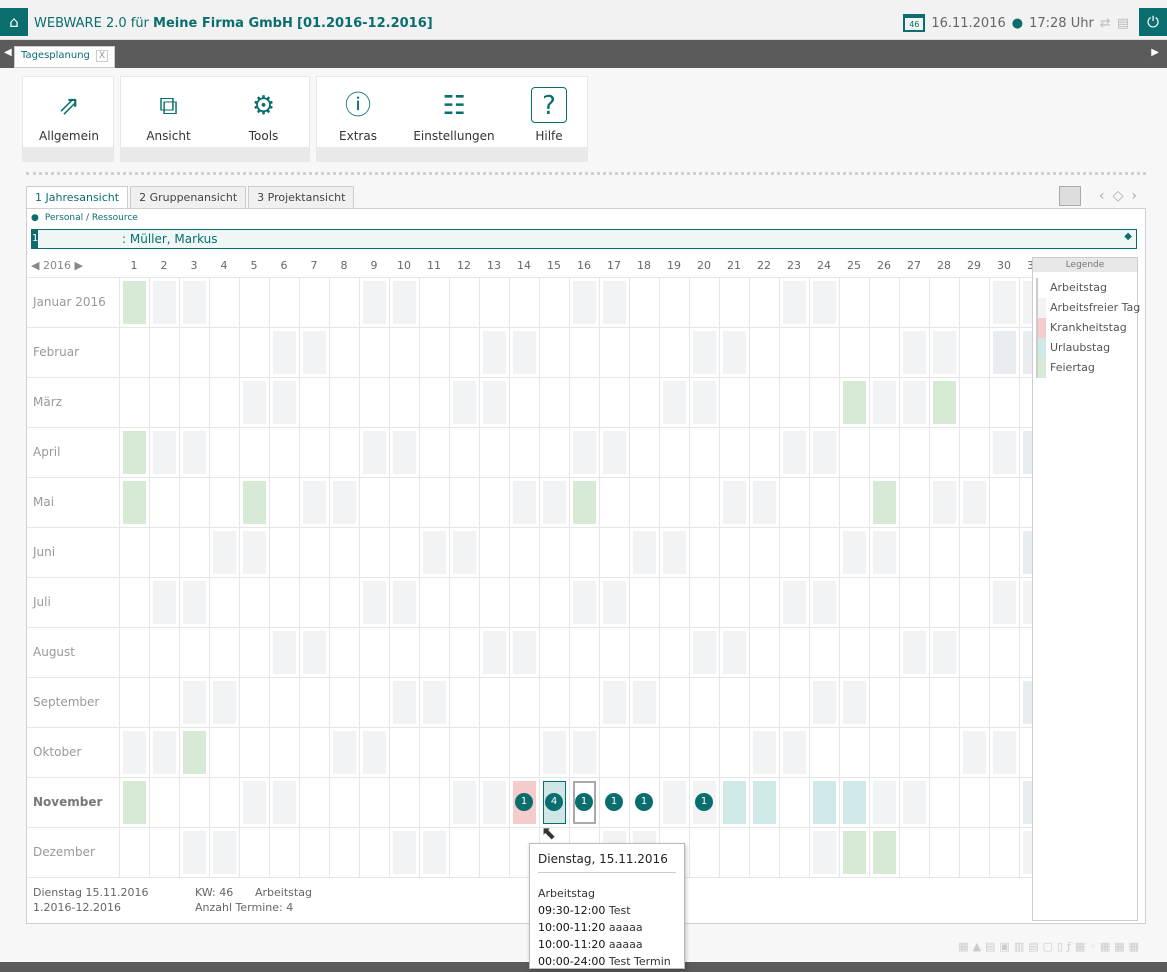 The height and width of the screenshot is (972, 1167). I want to click on allgemein-button: ⇗ Allgemein, so click(69, 112).